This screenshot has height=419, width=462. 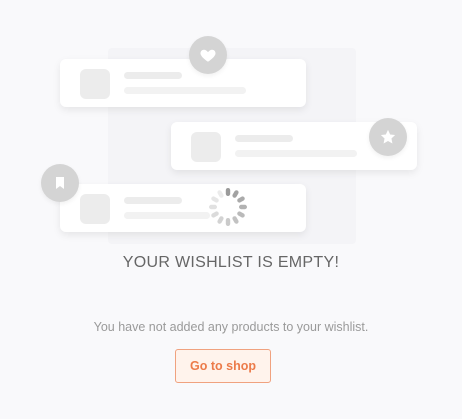 I want to click on star-badge, so click(x=388, y=137).